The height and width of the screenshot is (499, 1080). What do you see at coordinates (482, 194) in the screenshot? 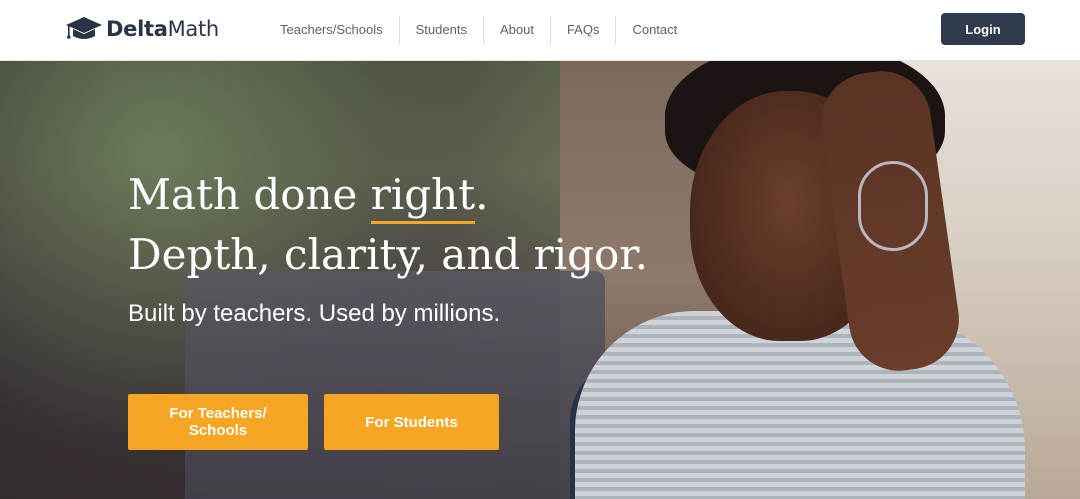
I see `hero-title-period: .` at bounding box center [482, 194].